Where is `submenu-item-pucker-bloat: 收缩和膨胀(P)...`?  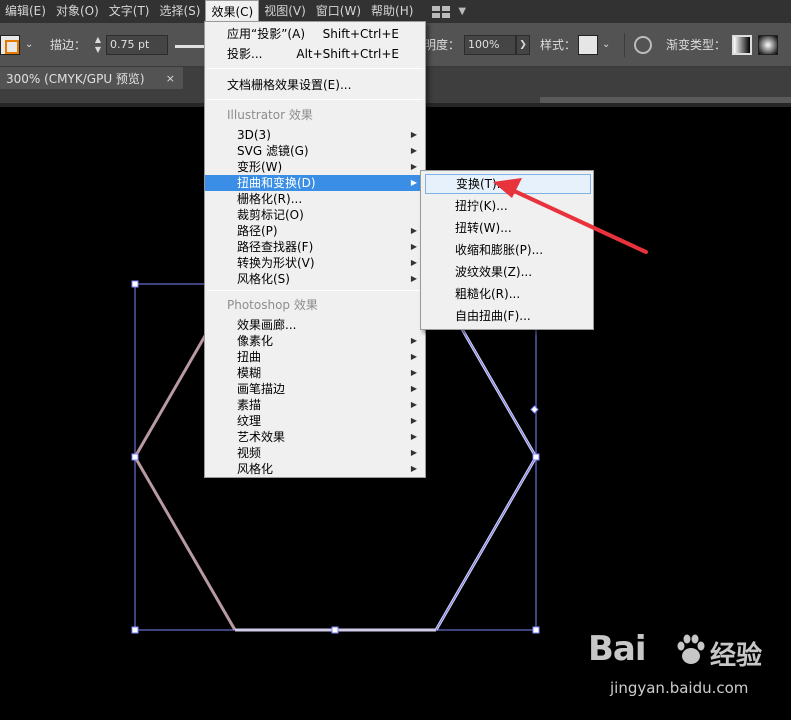
submenu-item-pucker-bloat: 收缩和膨胀(P)... is located at coordinates (508, 250).